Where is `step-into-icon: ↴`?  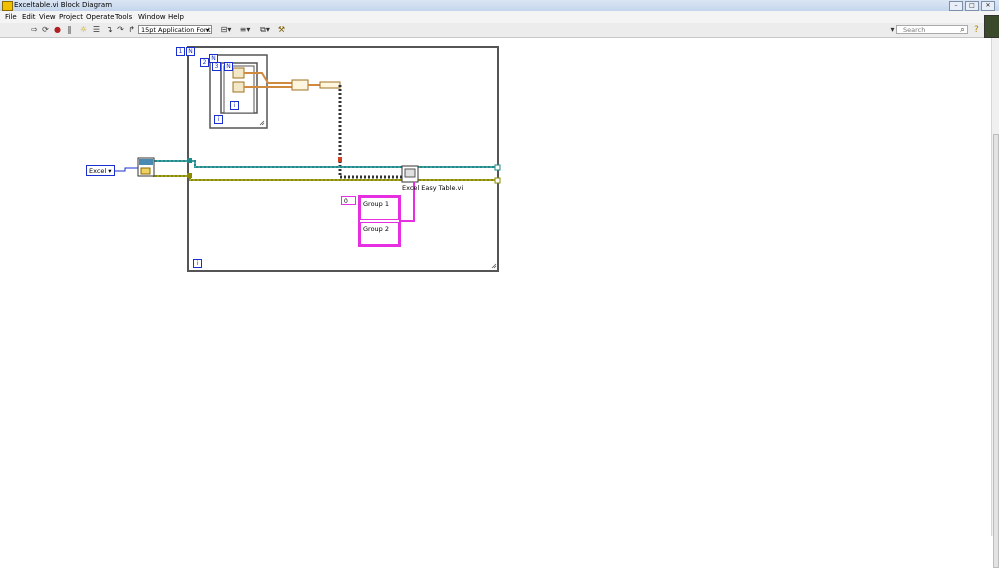 step-into-icon: ↴ is located at coordinates (109, 30).